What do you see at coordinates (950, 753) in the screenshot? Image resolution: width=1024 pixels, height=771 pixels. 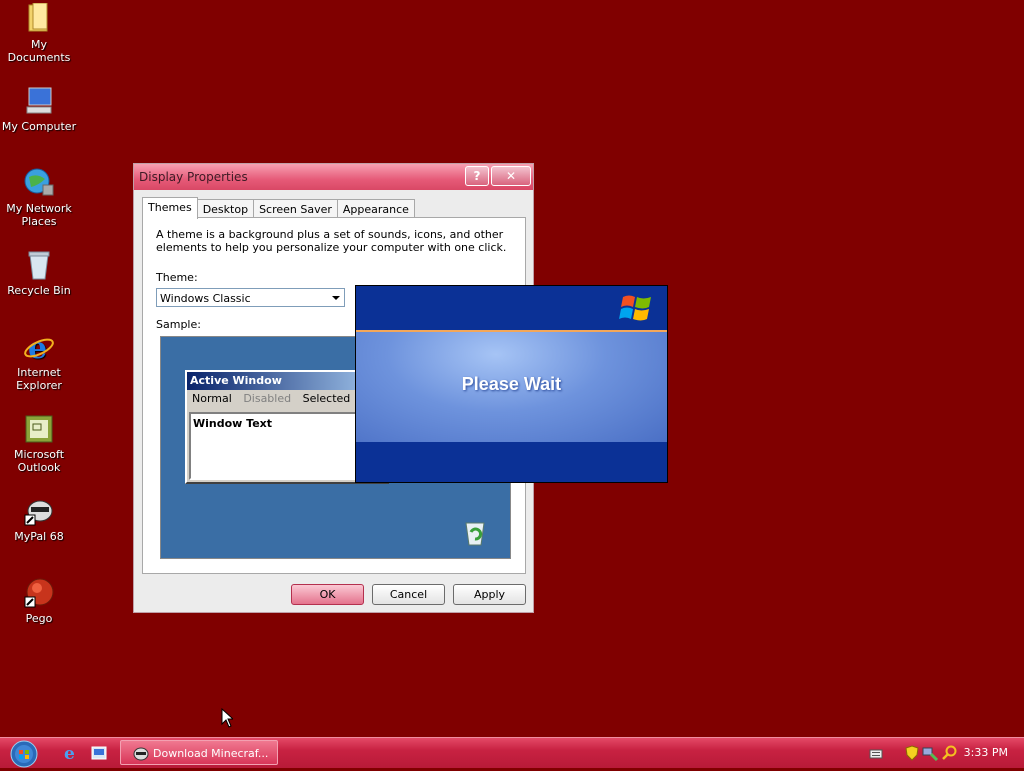 I see `search-icon` at bounding box center [950, 753].